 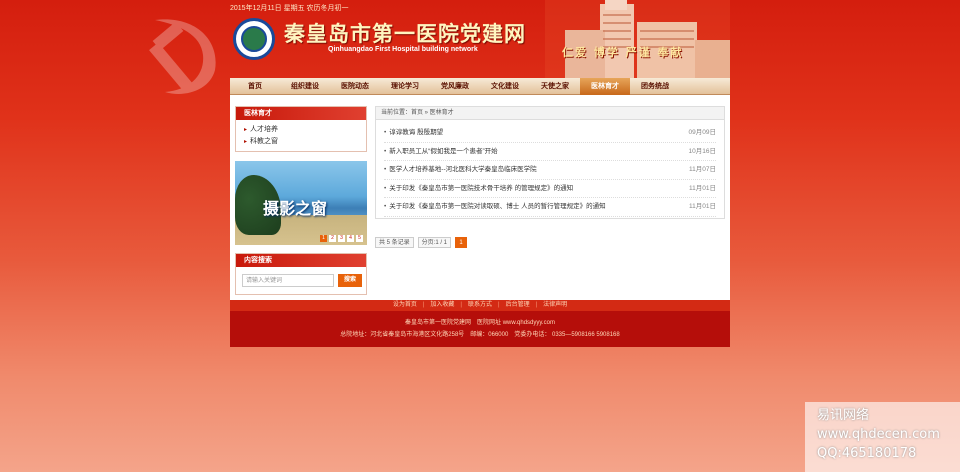 I want to click on slogan-text: 仁爱 博学 严谨 奉献, so click(x=623, y=52).